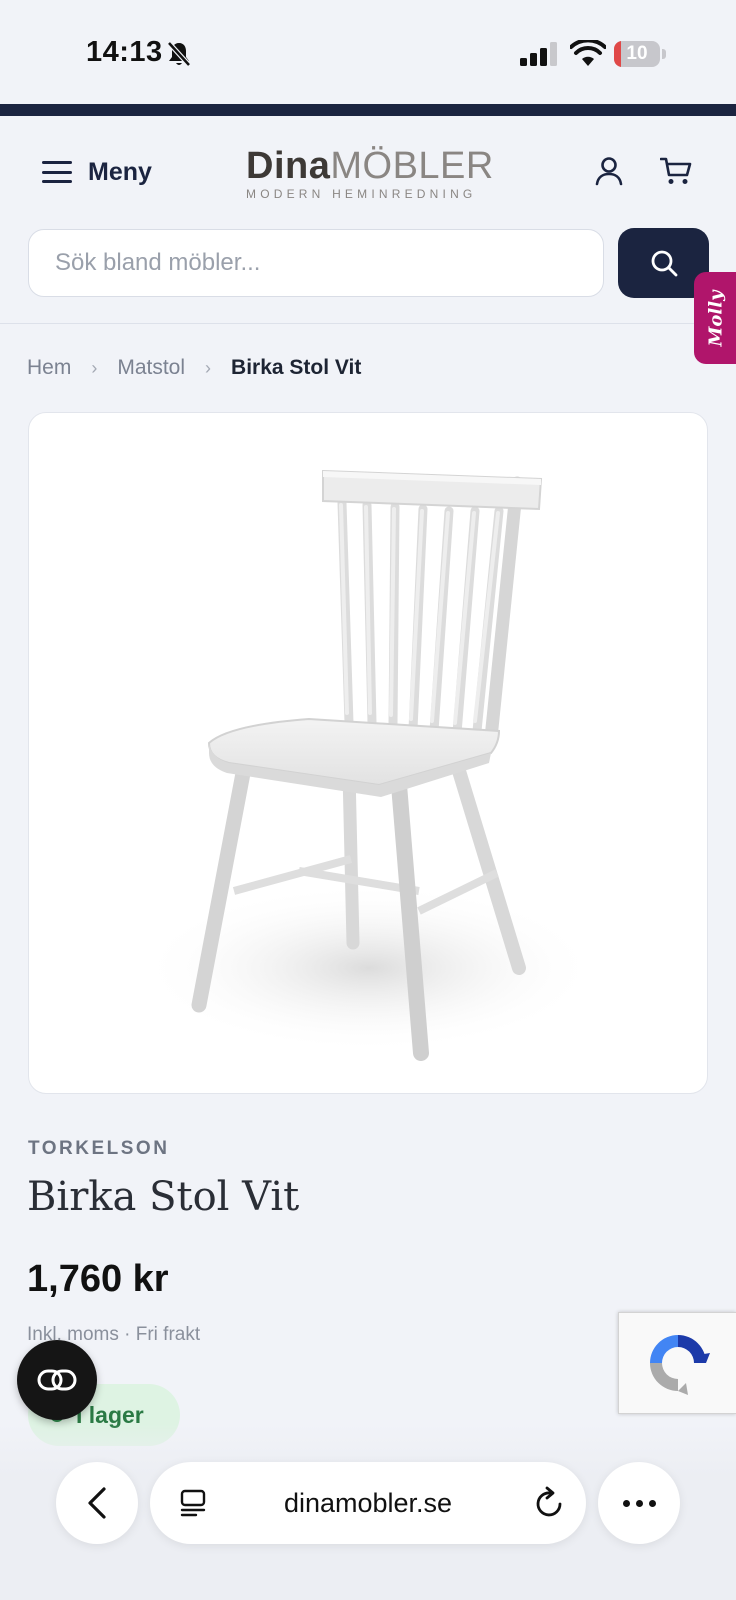 The height and width of the screenshot is (1600, 736). I want to click on user-icon, so click(609, 171).